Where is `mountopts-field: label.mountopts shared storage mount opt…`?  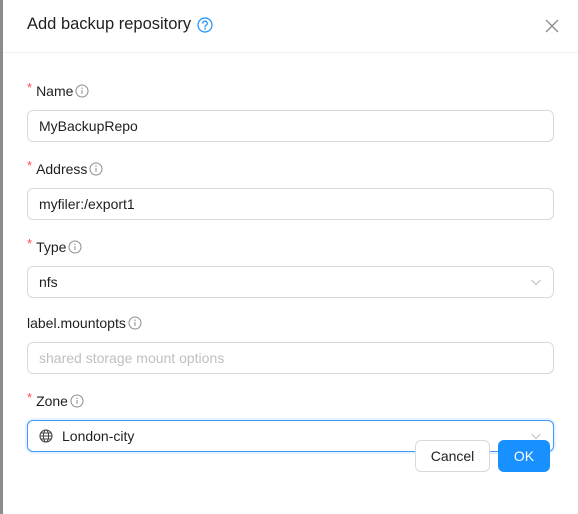 mountopts-field: label.mountopts shared storage mount opt… is located at coordinates (290, 343).